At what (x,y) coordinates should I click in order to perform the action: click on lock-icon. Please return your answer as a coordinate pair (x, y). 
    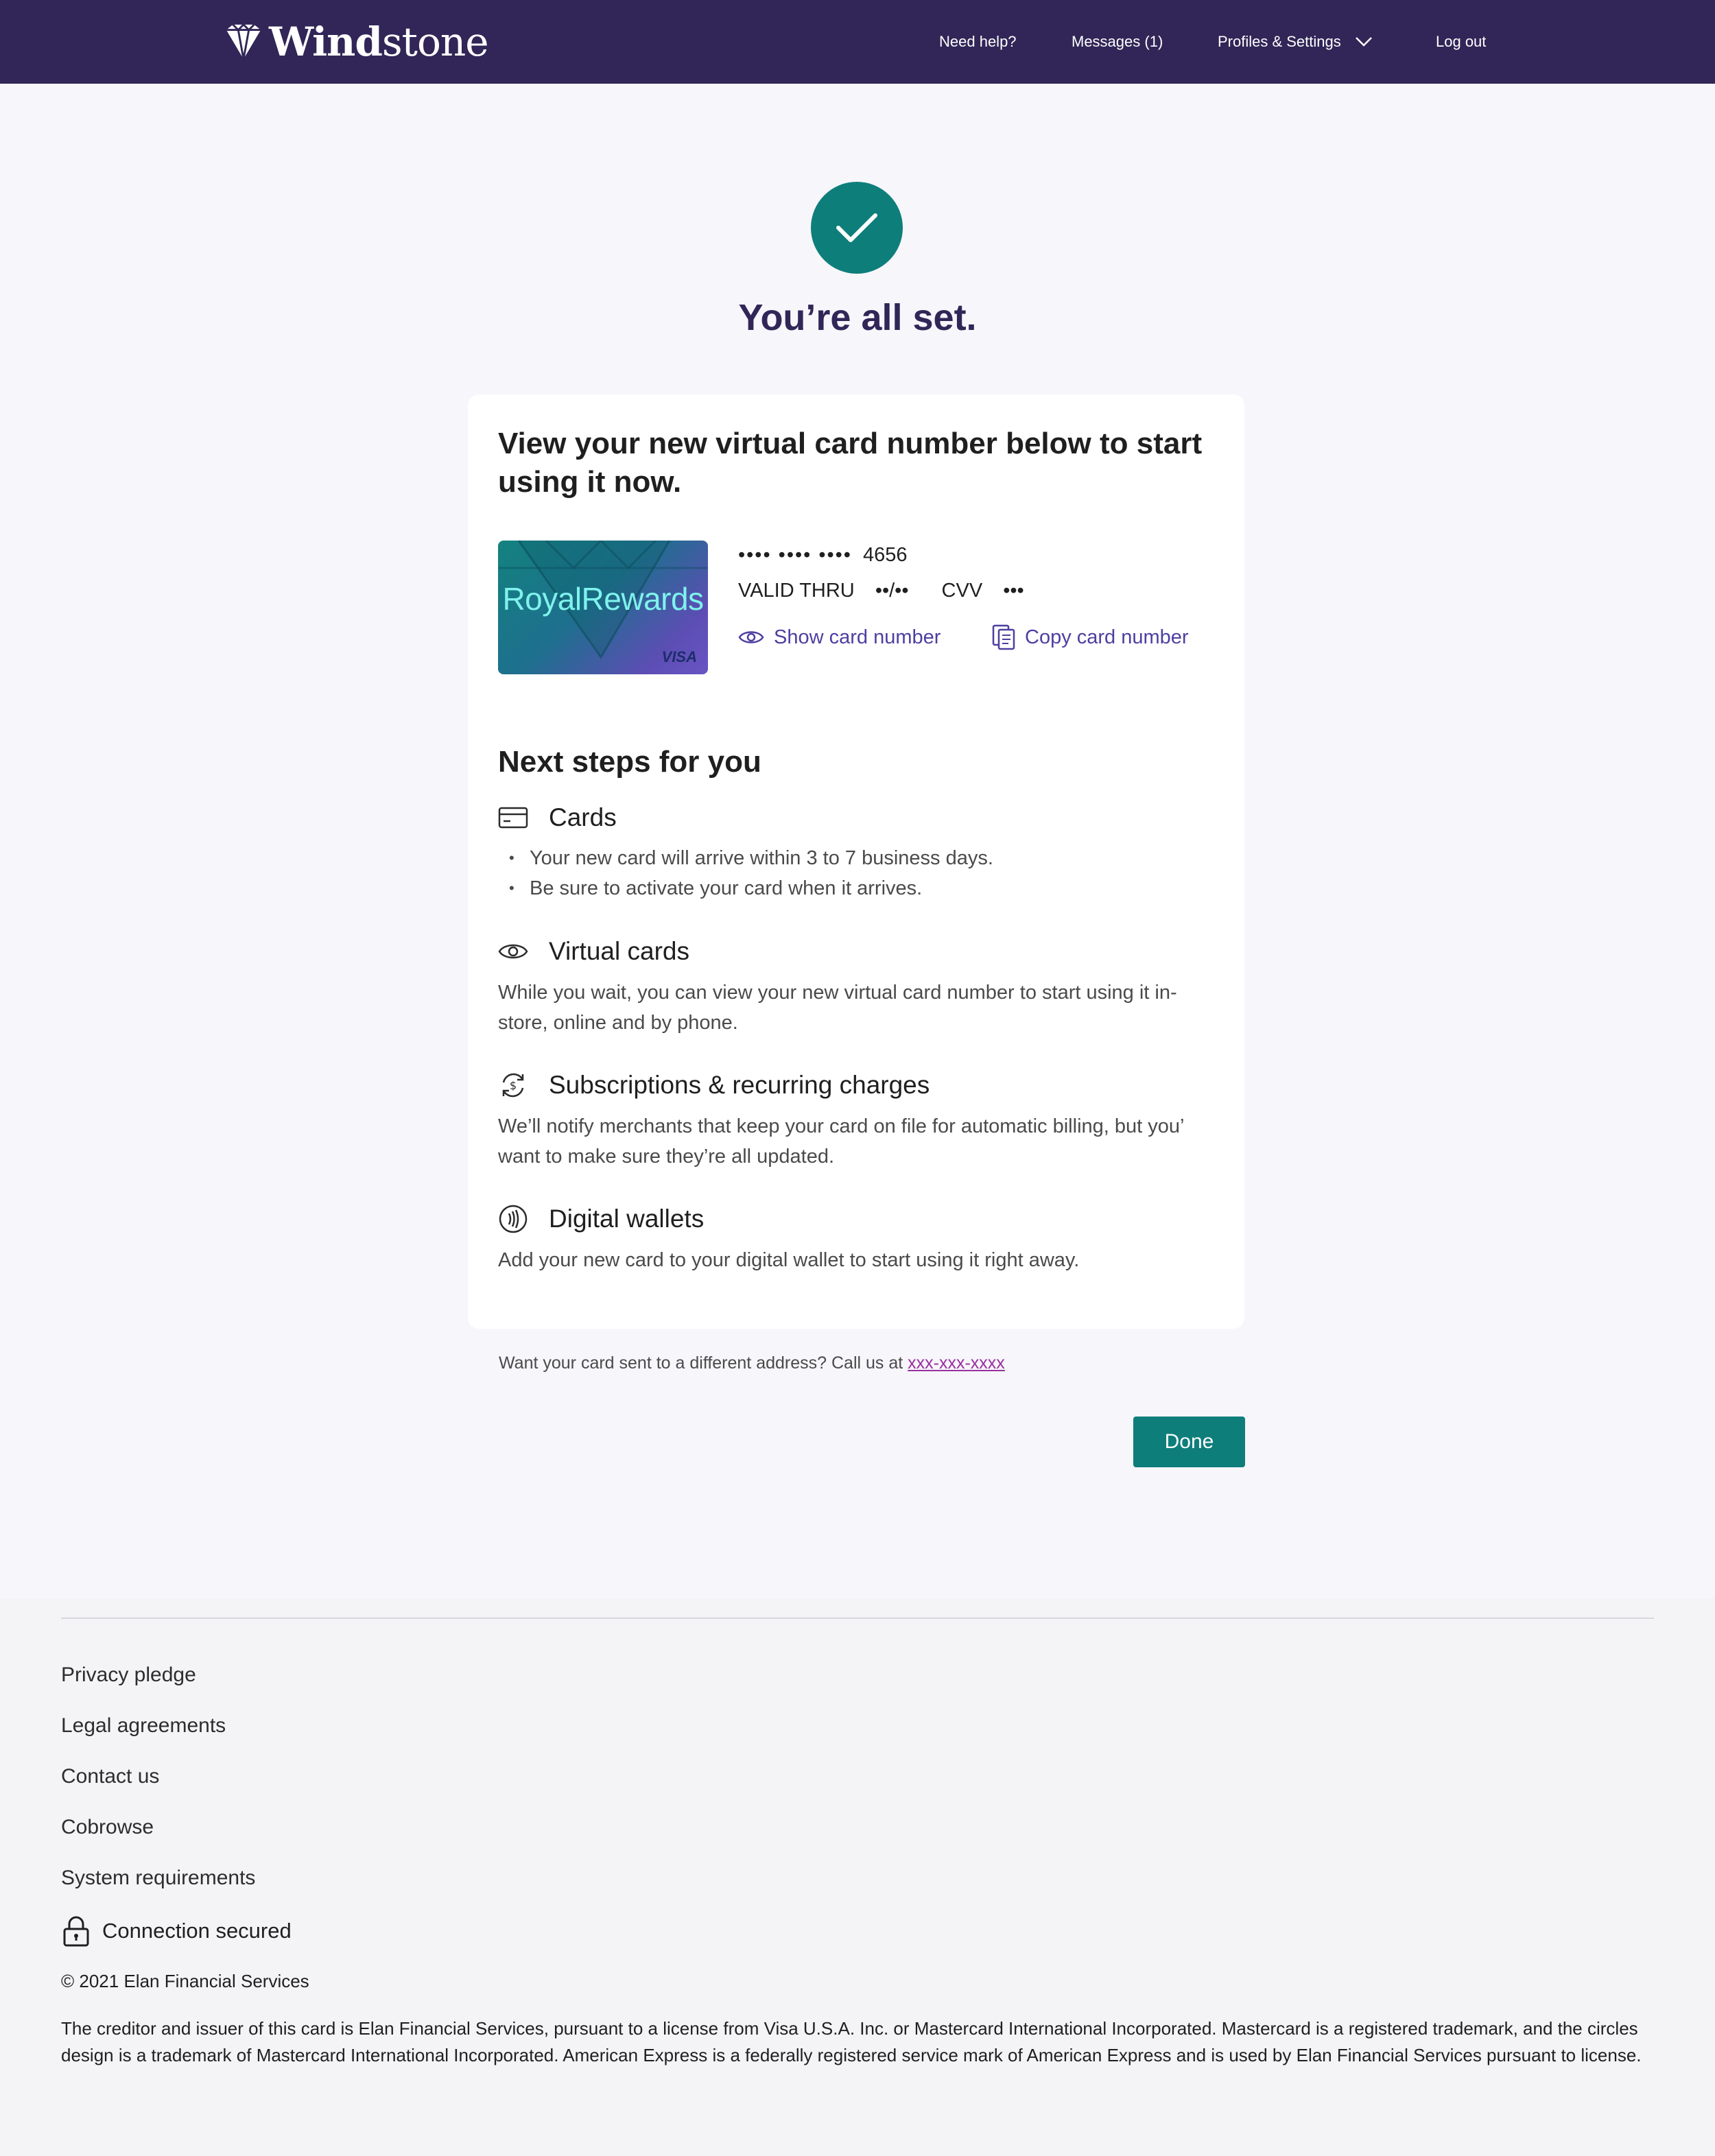
    Looking at the image, I should click on (76, 1931).